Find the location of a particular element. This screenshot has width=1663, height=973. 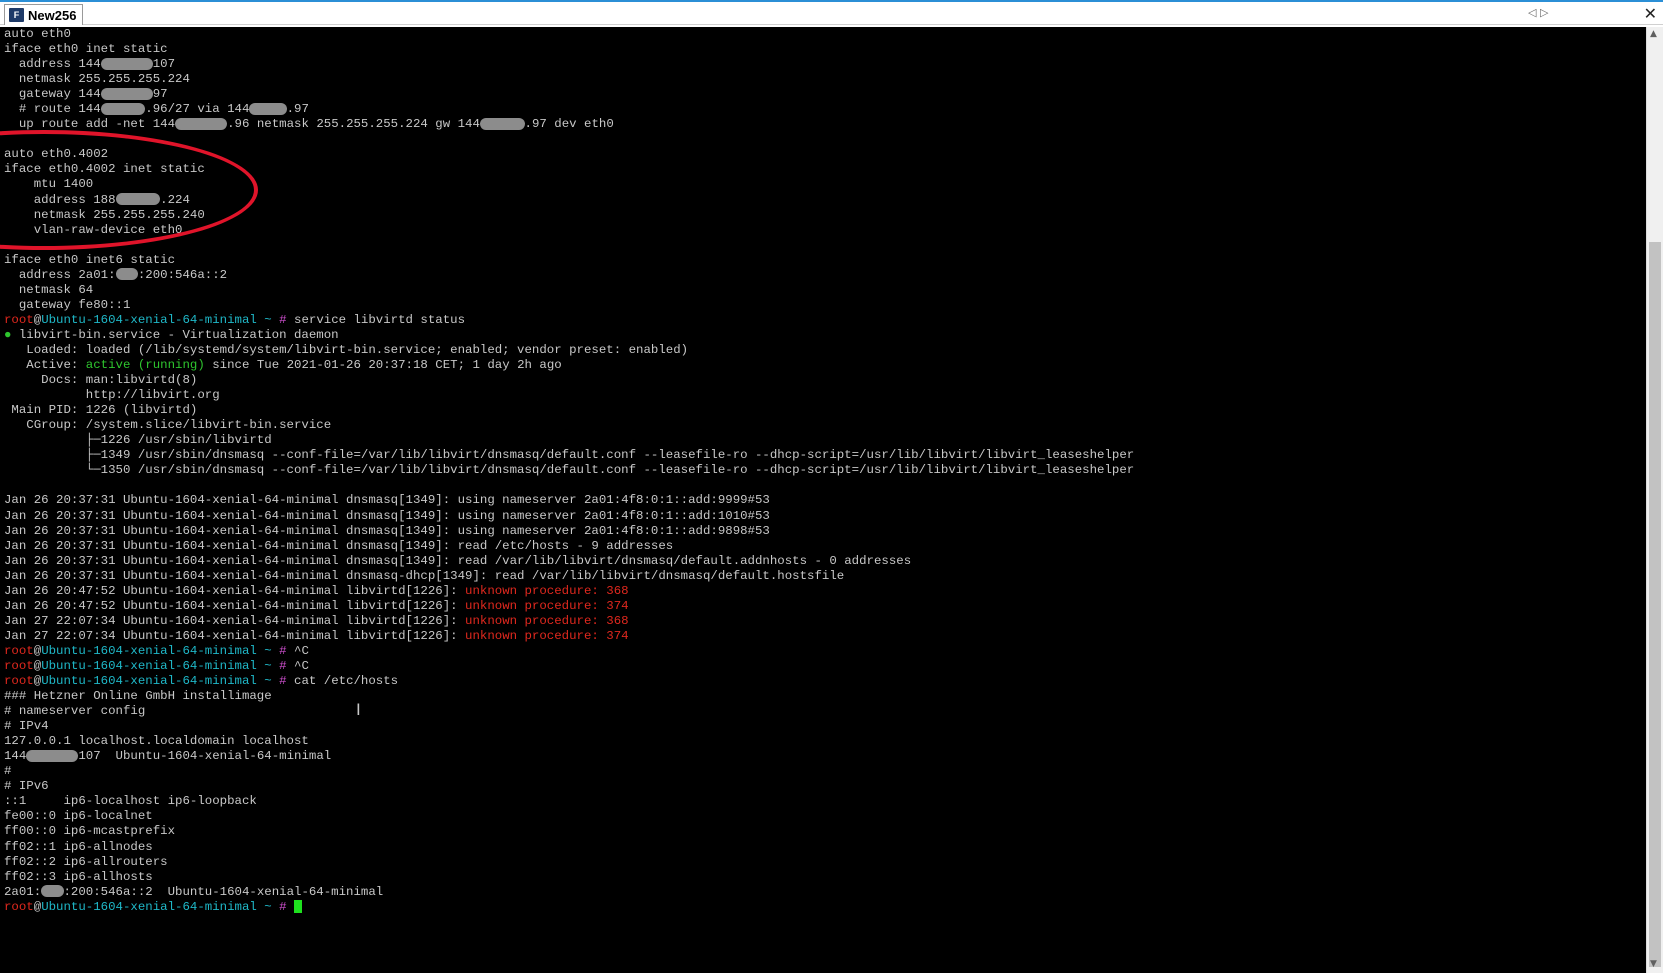

terminal-segment: service libvirtd status is located at coordinates (376, 319).